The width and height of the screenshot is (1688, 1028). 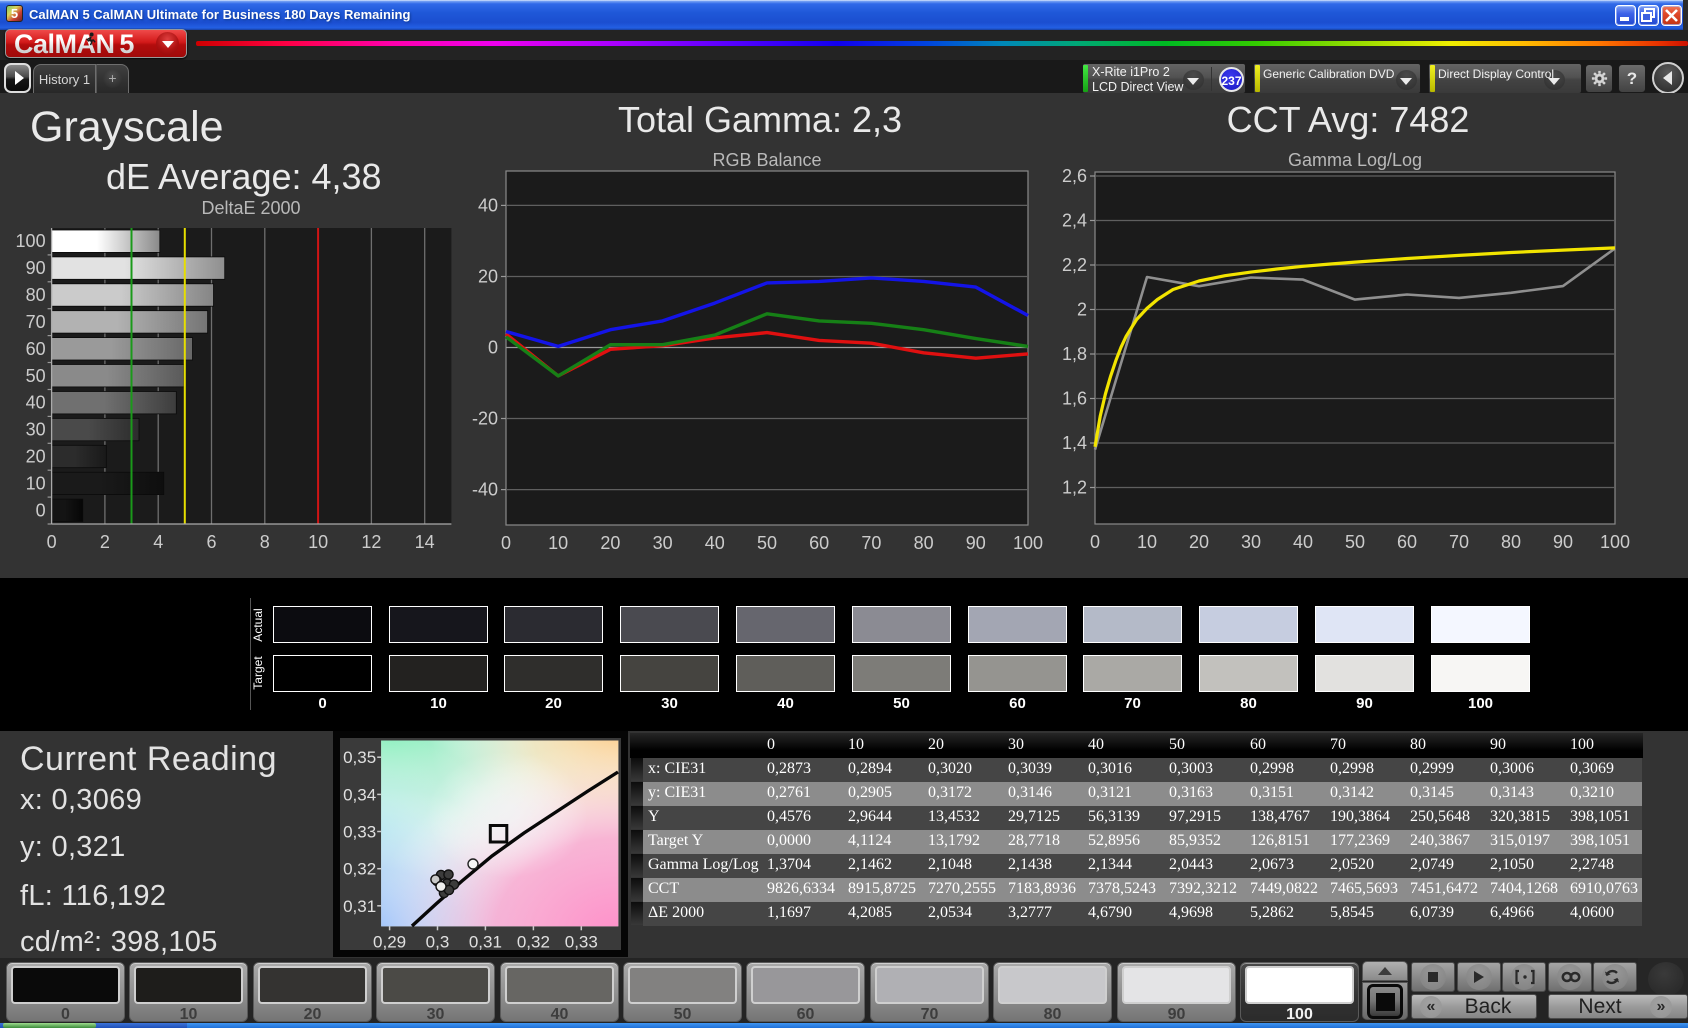 I want to click on svg-text: 0,34, so click(x=359, y=794).